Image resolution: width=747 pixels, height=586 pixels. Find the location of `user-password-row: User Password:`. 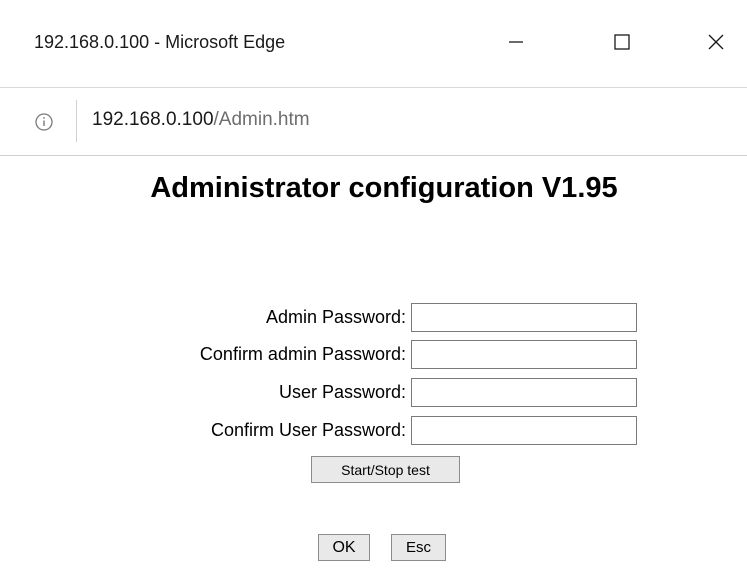

user-password-row: User Password: is located at coordinates (373, 392).